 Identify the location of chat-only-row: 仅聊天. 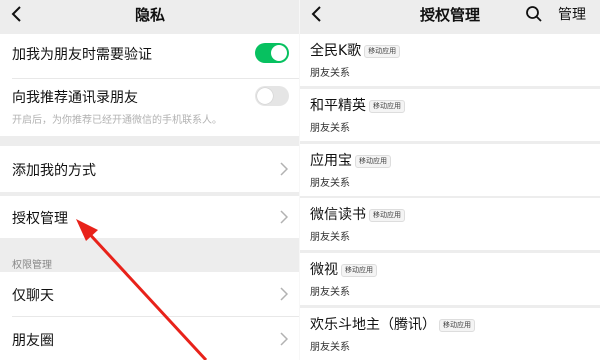
(150, 294).